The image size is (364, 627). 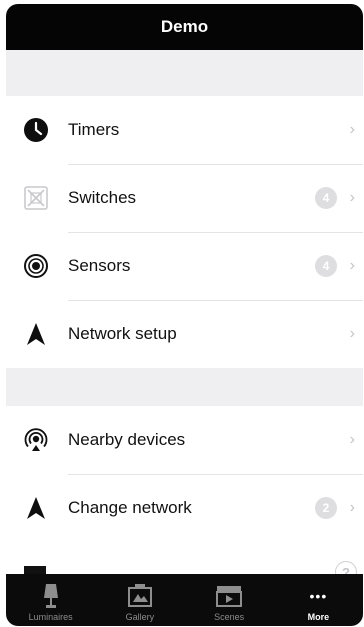 What do you see at coordinates (130, 507) in the screenshot?
I see `menu-item-label: Change network` at bounding box center [130, 507].